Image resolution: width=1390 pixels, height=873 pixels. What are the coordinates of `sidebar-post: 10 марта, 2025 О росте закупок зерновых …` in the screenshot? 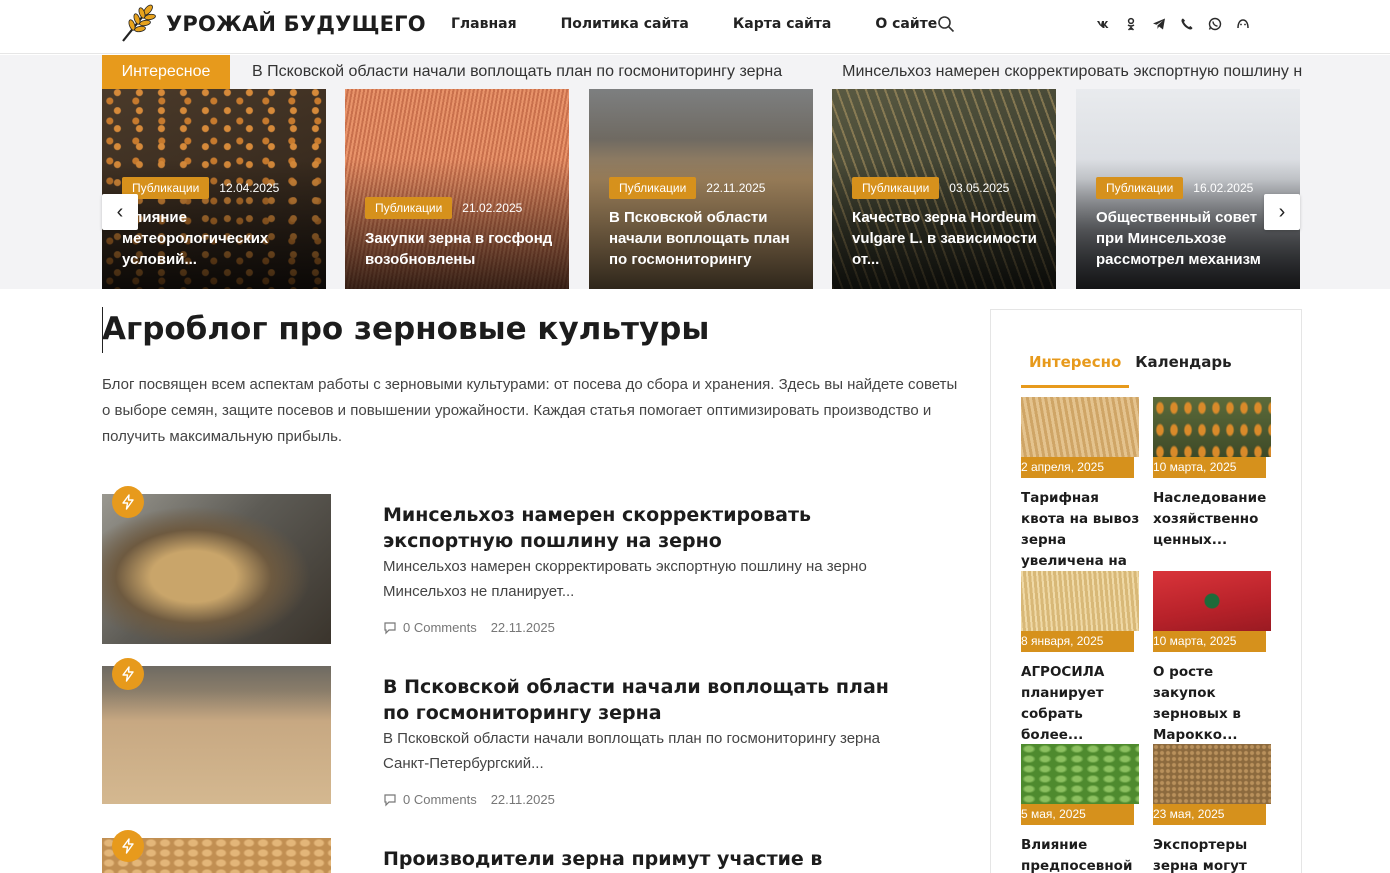 It's located at (1212, 657).